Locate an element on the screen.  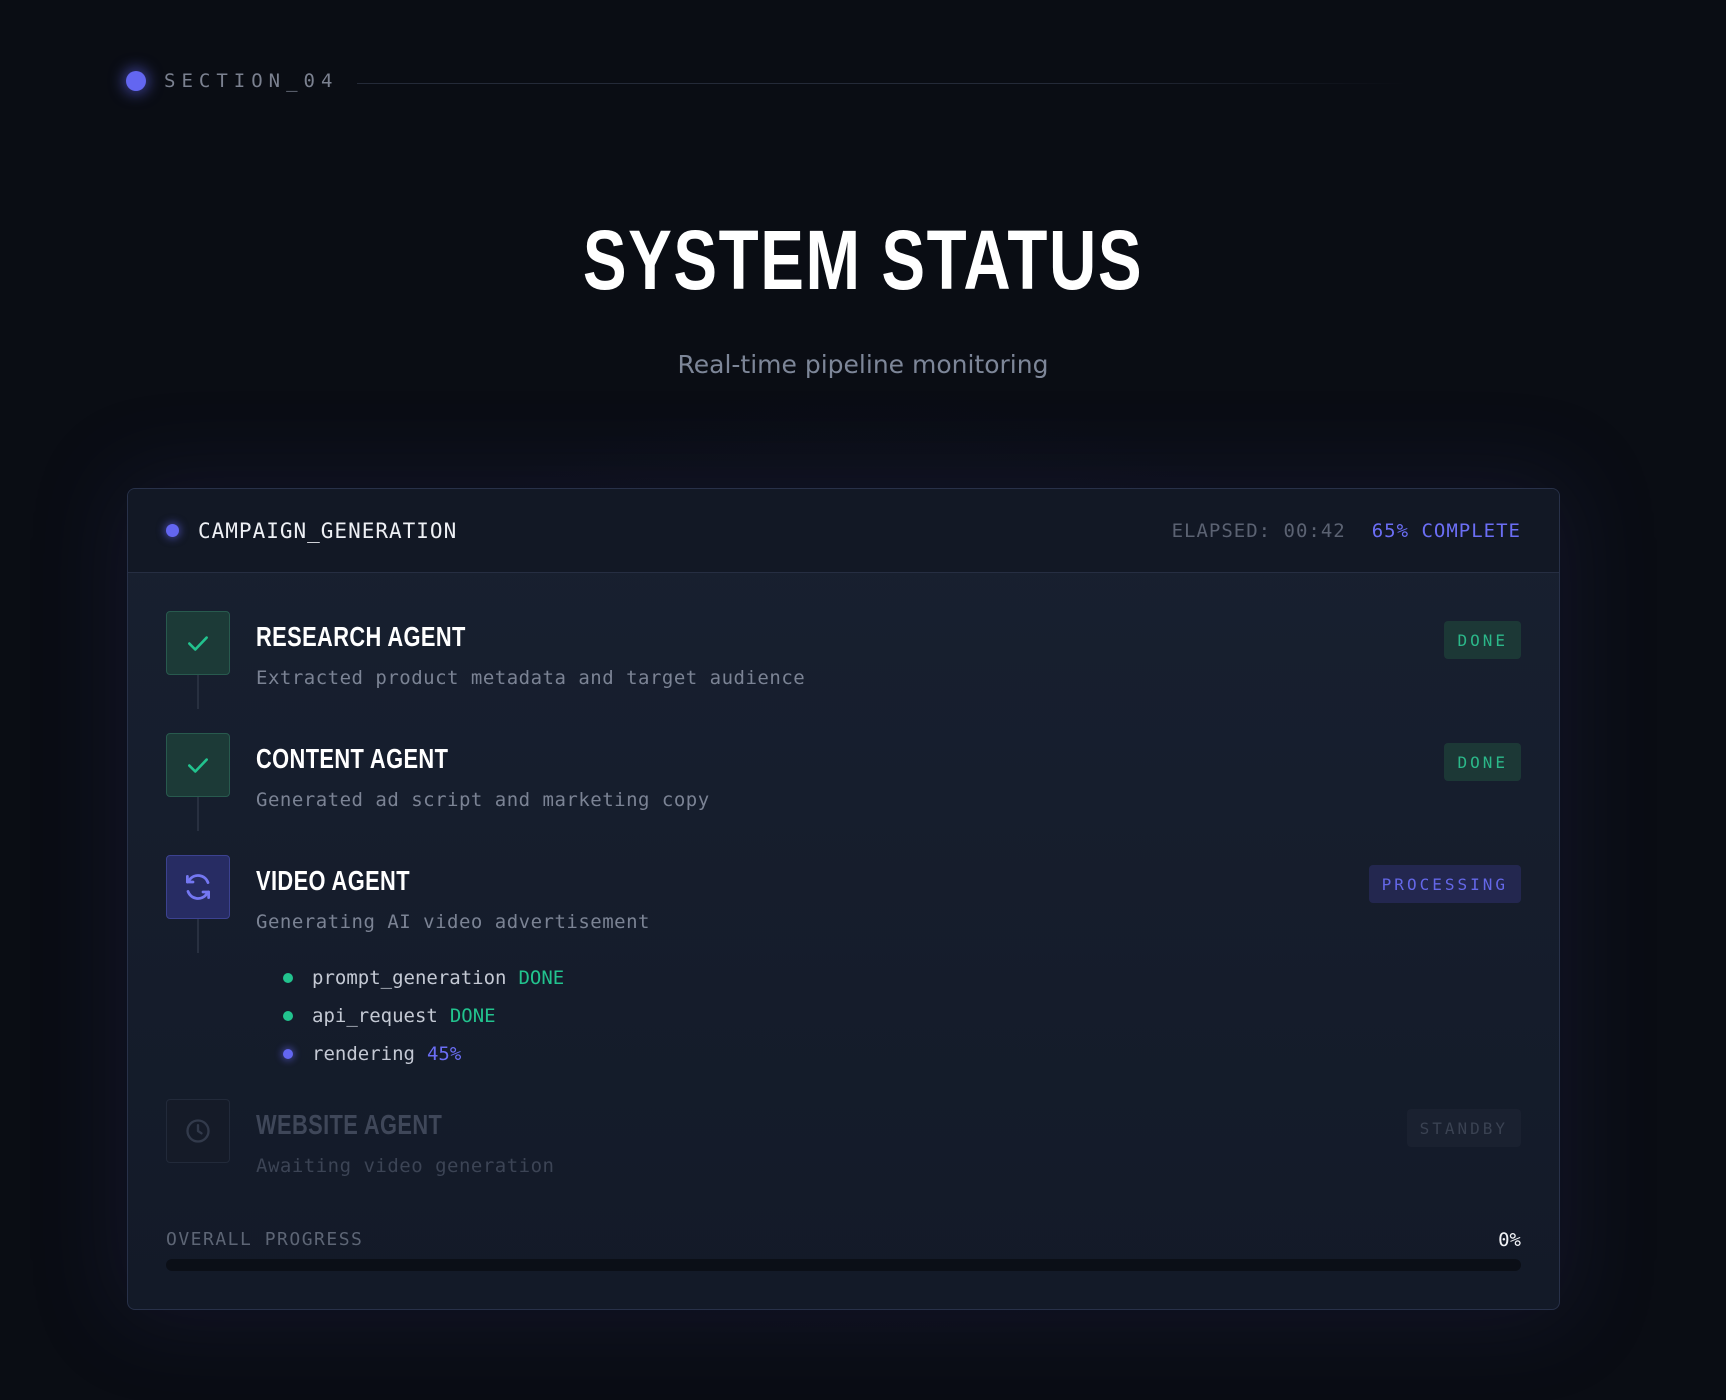
status-badge: PROCESSING is located at coordinates (1444, 884).